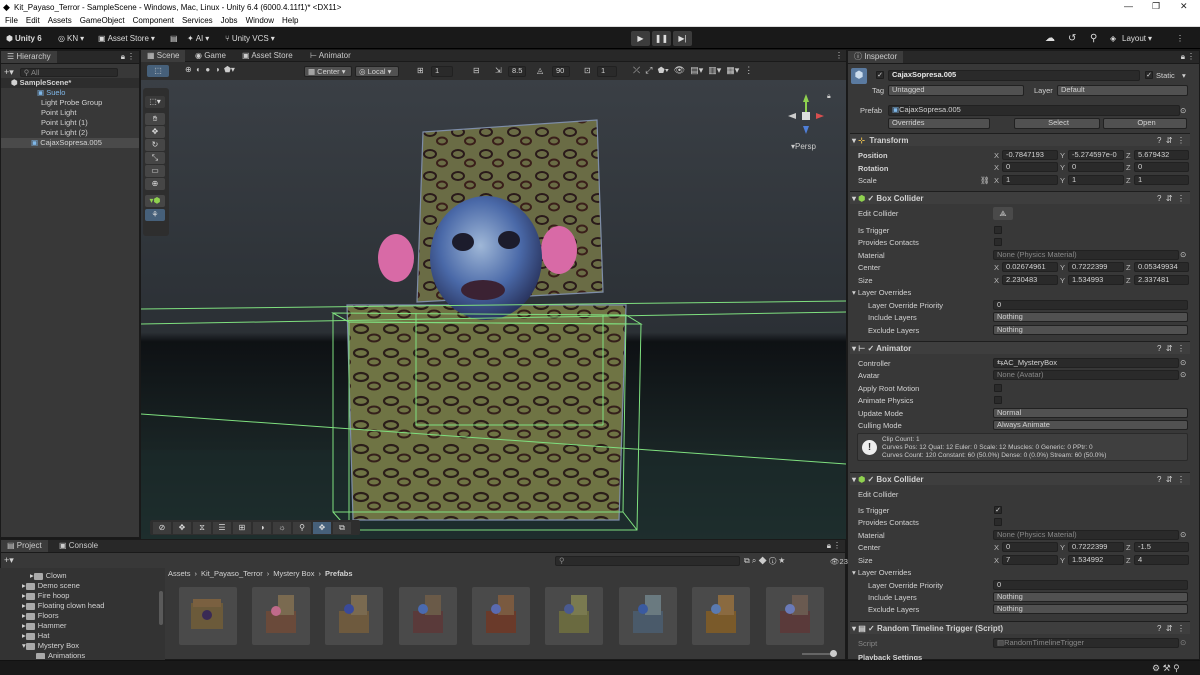 The width and height of the screenshot is (1200, 675). Describe the element at coordinates (210, 56) in the screenshot. I see `tab-game: ◉ Game` at that location.